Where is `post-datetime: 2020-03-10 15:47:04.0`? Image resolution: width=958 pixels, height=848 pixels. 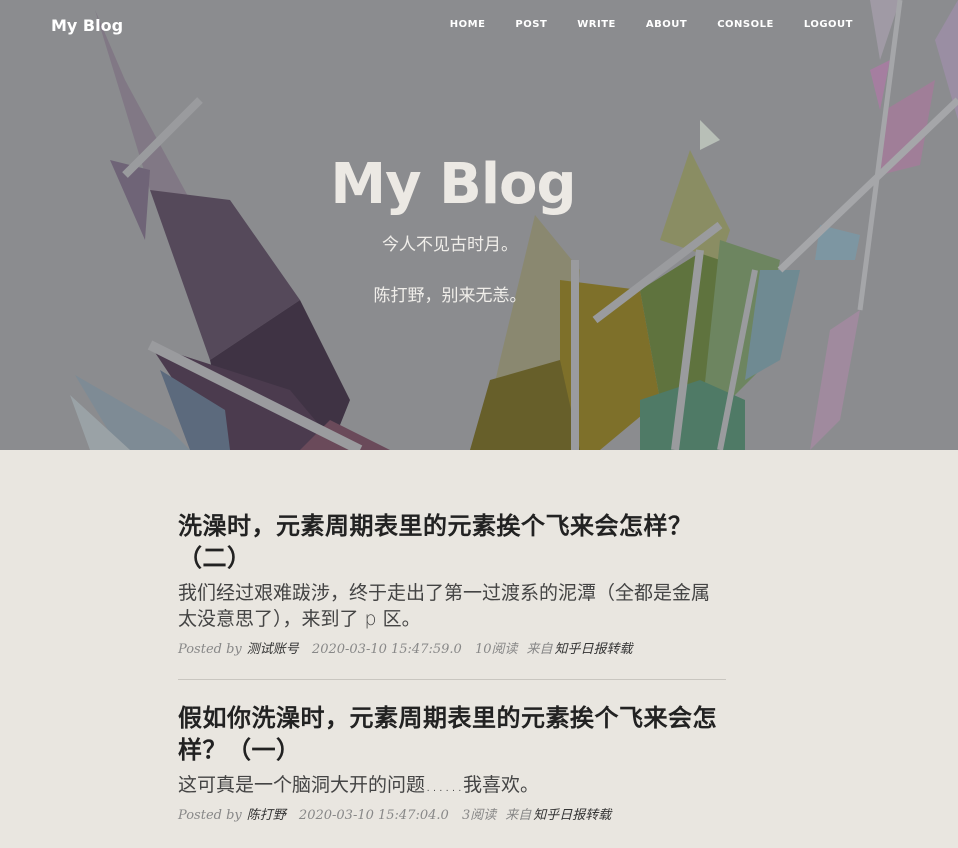
post-datetime: 2020-03-10 15:47:04.0 is located at coordinates (373, 815).